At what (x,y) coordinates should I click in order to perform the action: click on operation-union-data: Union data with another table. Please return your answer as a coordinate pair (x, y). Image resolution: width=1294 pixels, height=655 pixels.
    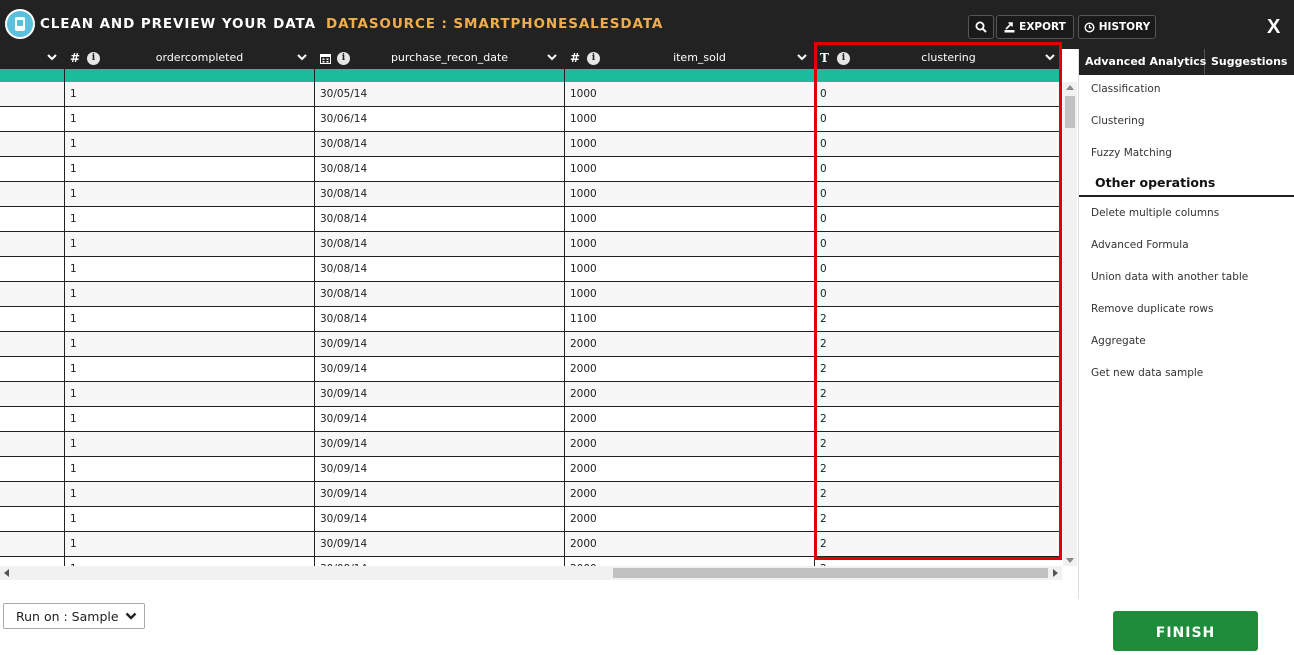
    Looking at the image, I should click on (1169, 277).